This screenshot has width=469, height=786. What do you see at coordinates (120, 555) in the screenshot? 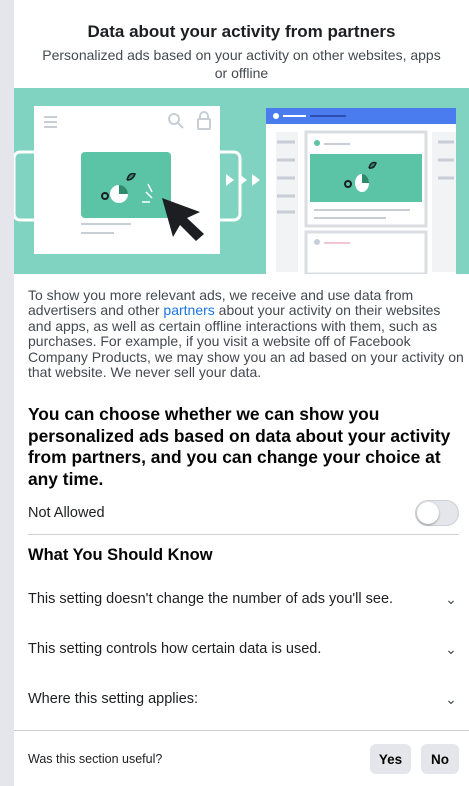
I see `know-section-title: What You Should Know` at bounding box center [120, 555].